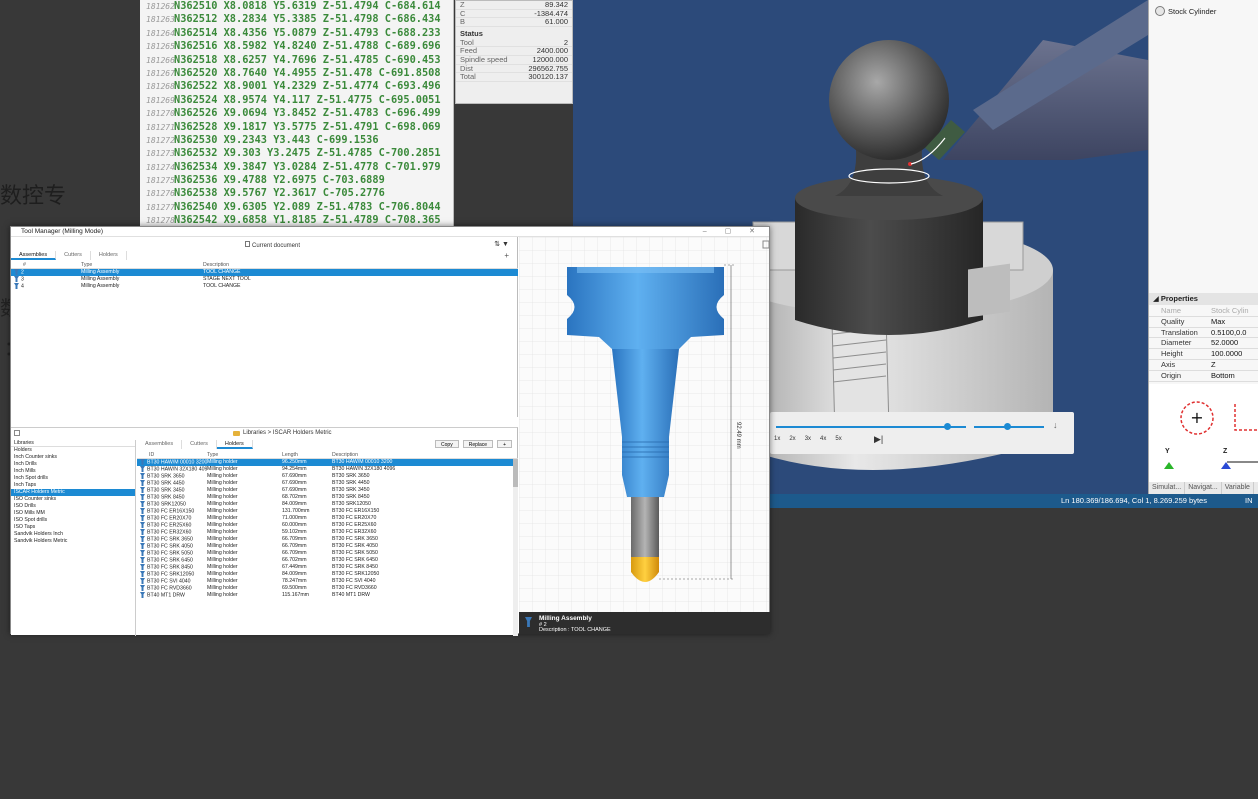  I want to click on library-item: Holders, so click(73, 450).